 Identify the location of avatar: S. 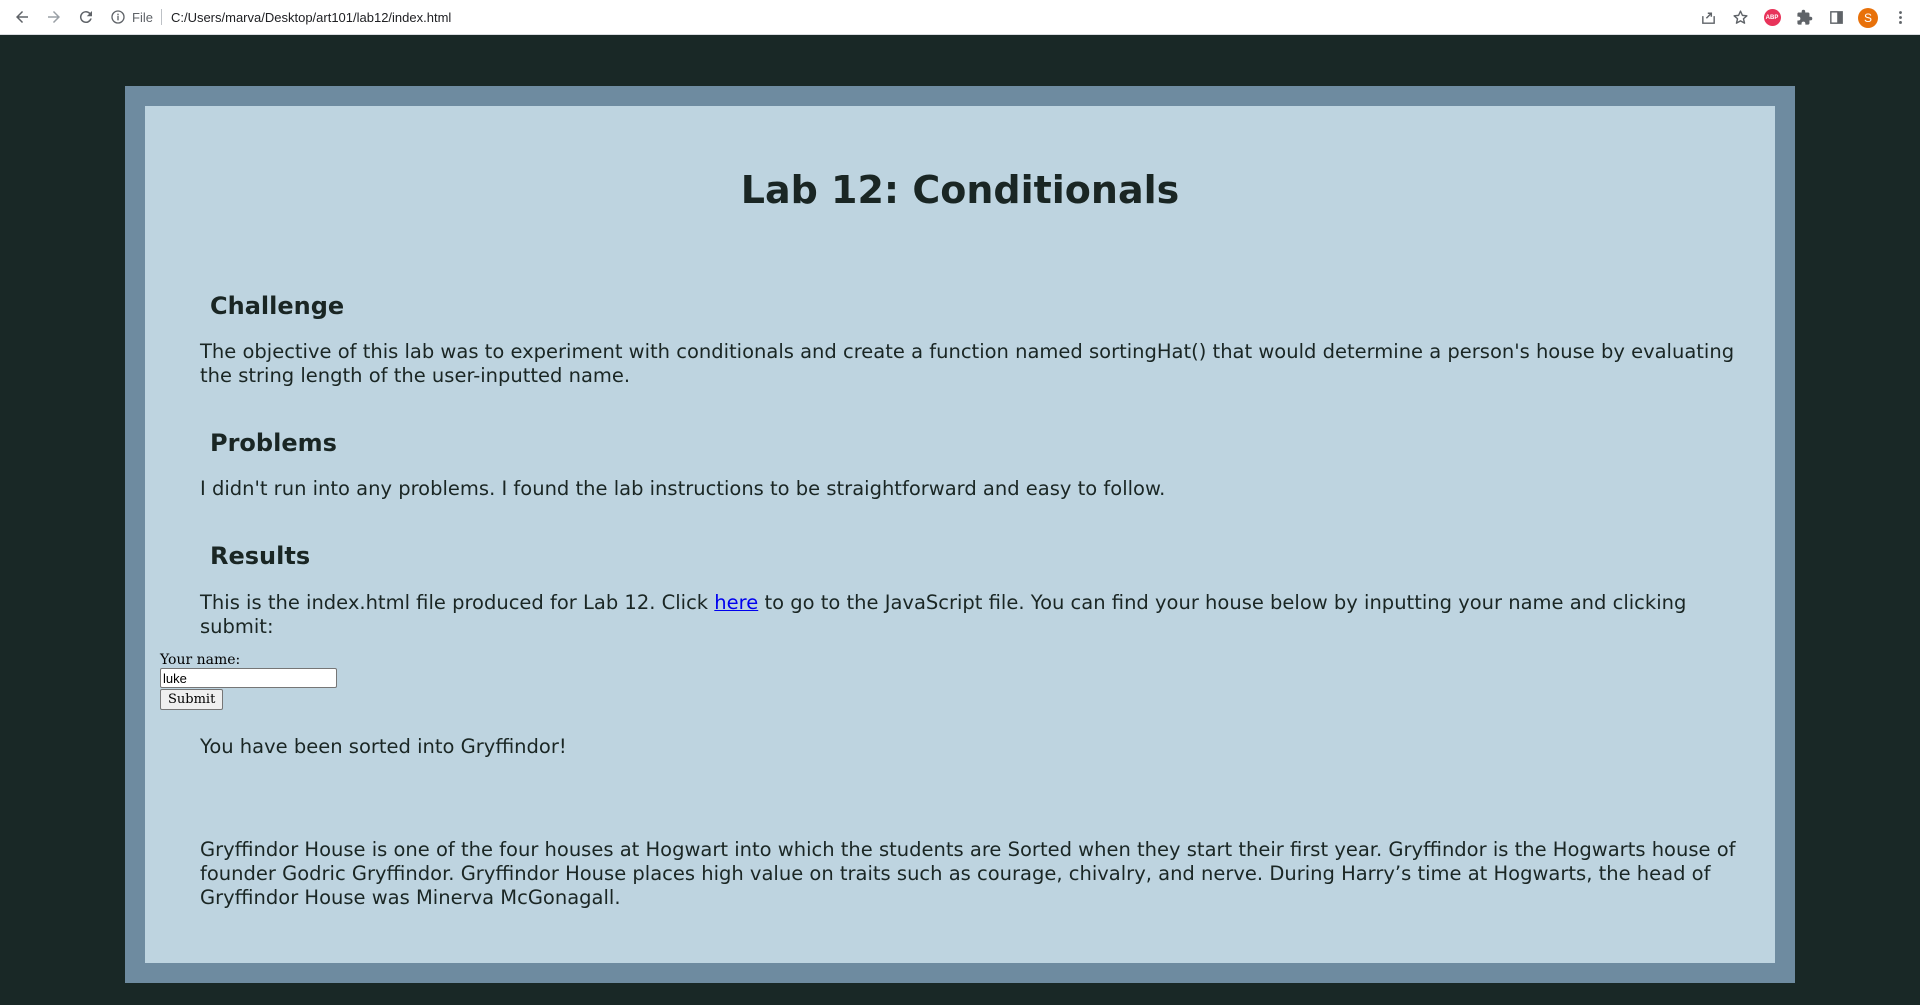
(1868, 17).